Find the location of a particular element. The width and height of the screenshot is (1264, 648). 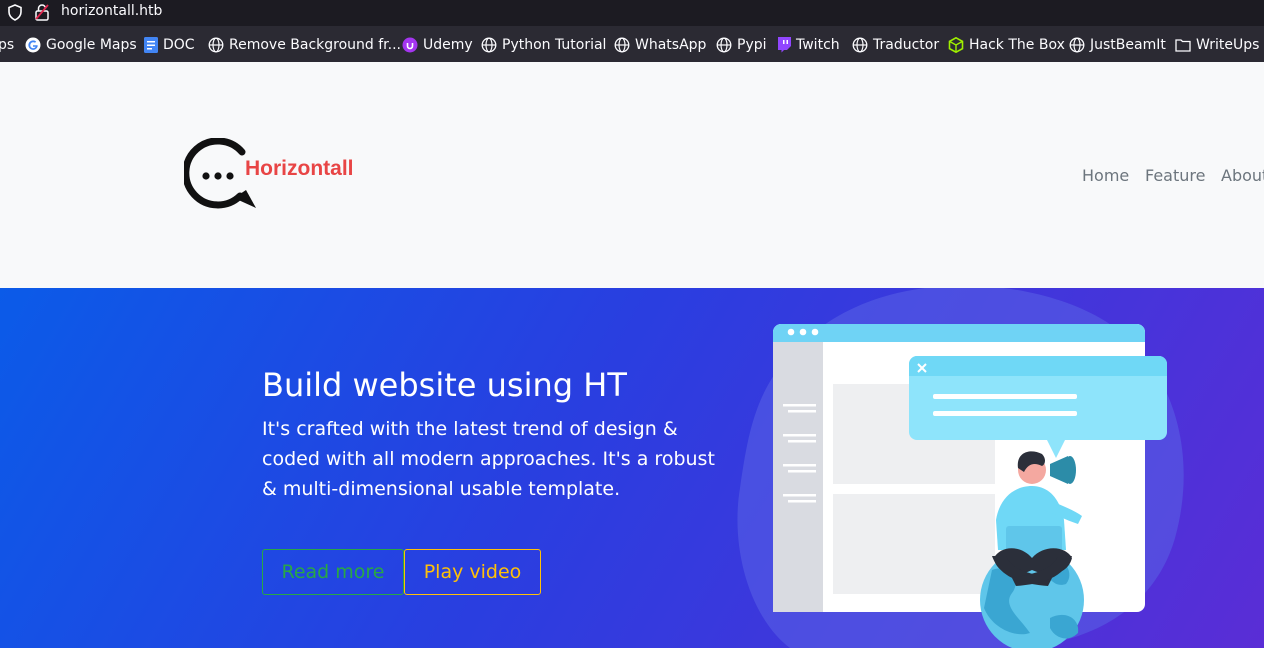

bookmark-whatsapp: WhatsApp is located at coordinates (660, 45).